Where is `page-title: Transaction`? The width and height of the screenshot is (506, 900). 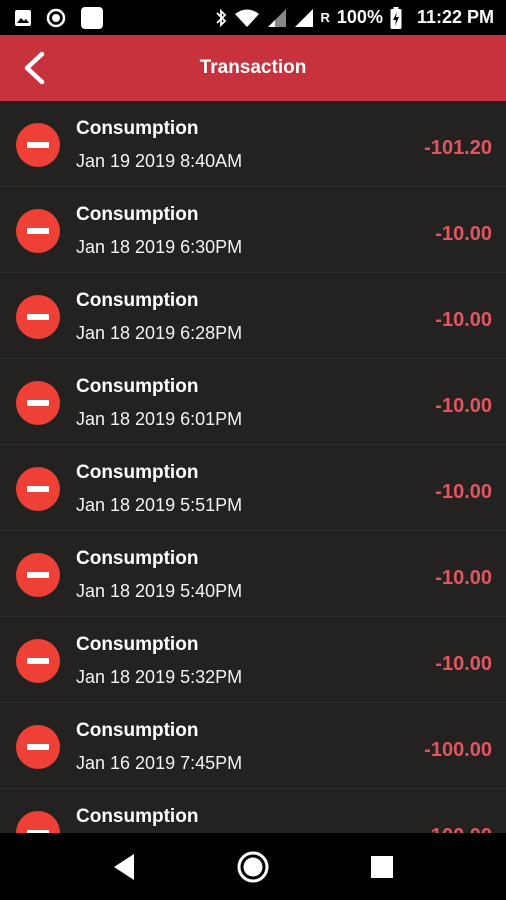
page-title: Transaction is located at coordinates (253, 67).